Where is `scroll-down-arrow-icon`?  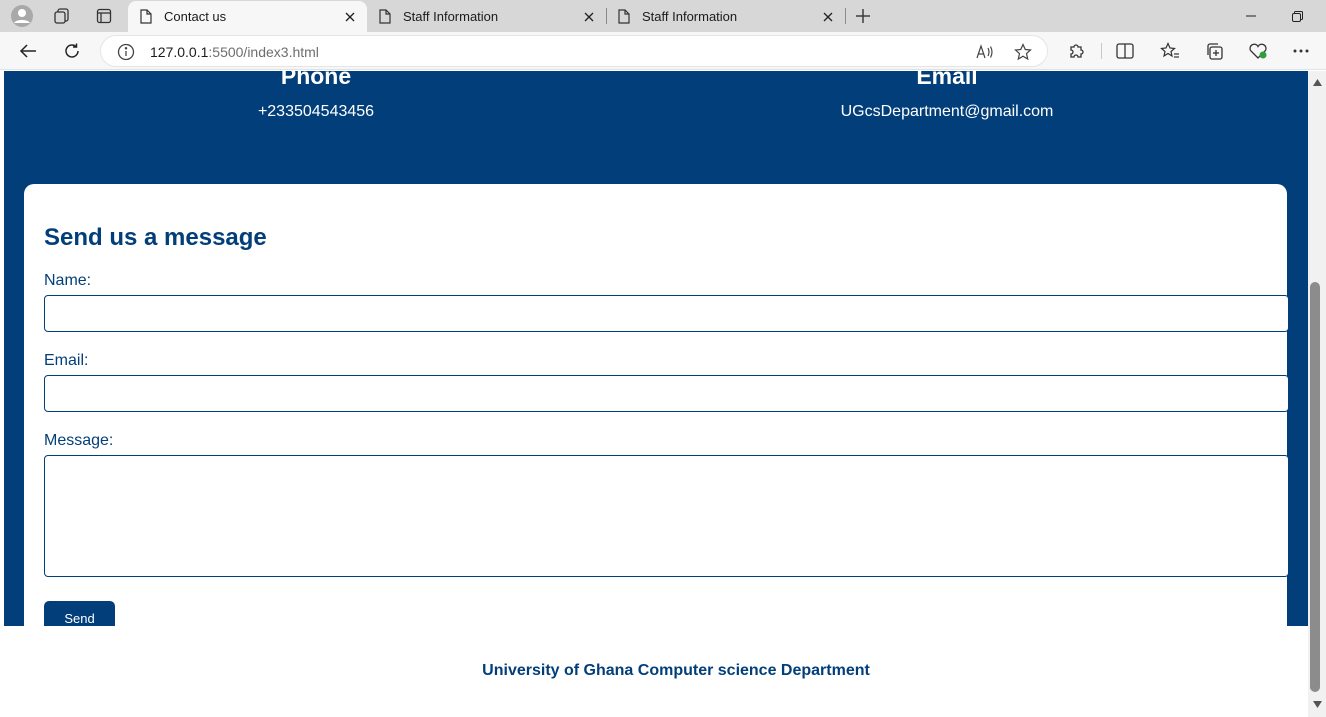 scroll-down-arrow-icon is located at coordinates (1317, 704).